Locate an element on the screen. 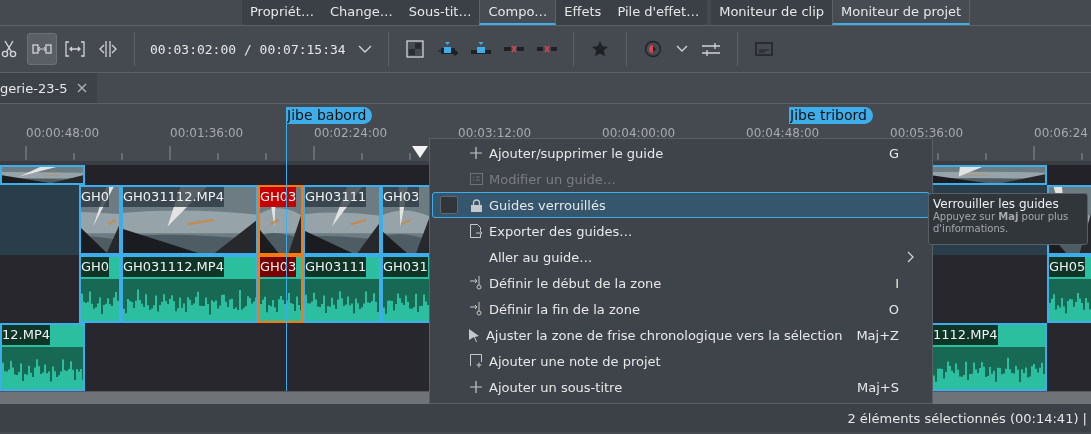  ruler-time-label: 00:03:12:00 is located at coordinates (495, 133).